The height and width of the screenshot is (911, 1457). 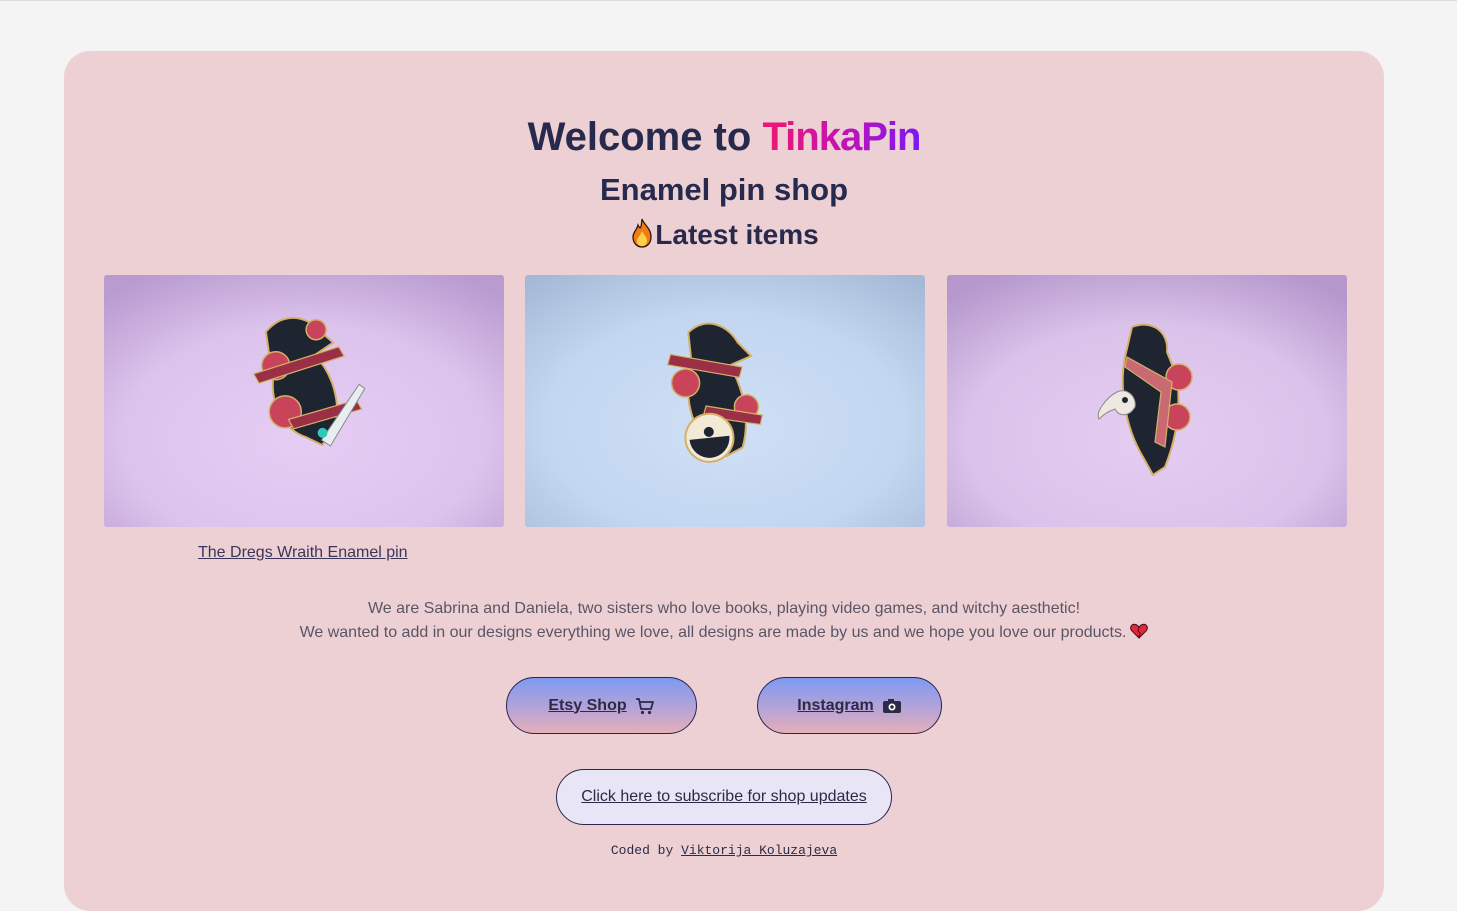 I want to click on instagram-label: Instagram, so click(x=835, y=705).